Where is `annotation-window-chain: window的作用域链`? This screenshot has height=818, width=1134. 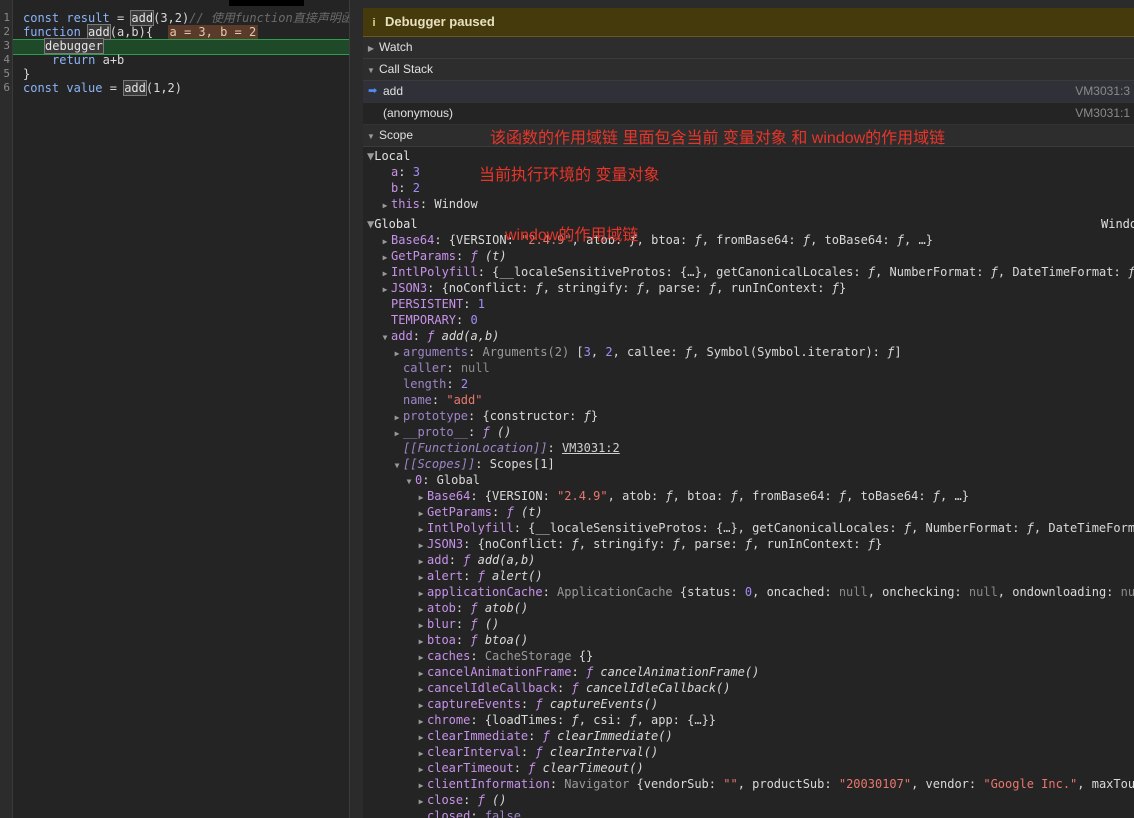
annotation-window-chain: window的作用域链 is located at coordinates (572, 235).